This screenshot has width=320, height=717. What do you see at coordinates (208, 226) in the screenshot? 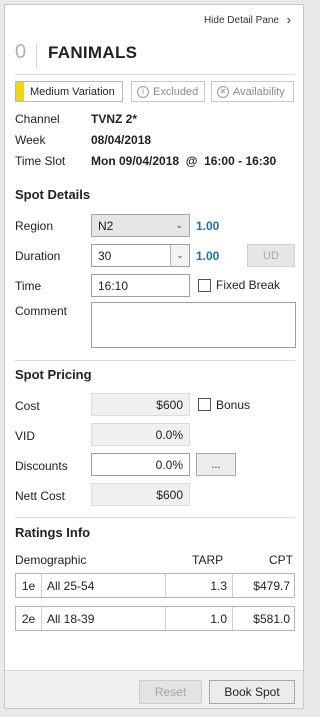
I see `region-factor: 1.00` at bounding box center [208, 226].